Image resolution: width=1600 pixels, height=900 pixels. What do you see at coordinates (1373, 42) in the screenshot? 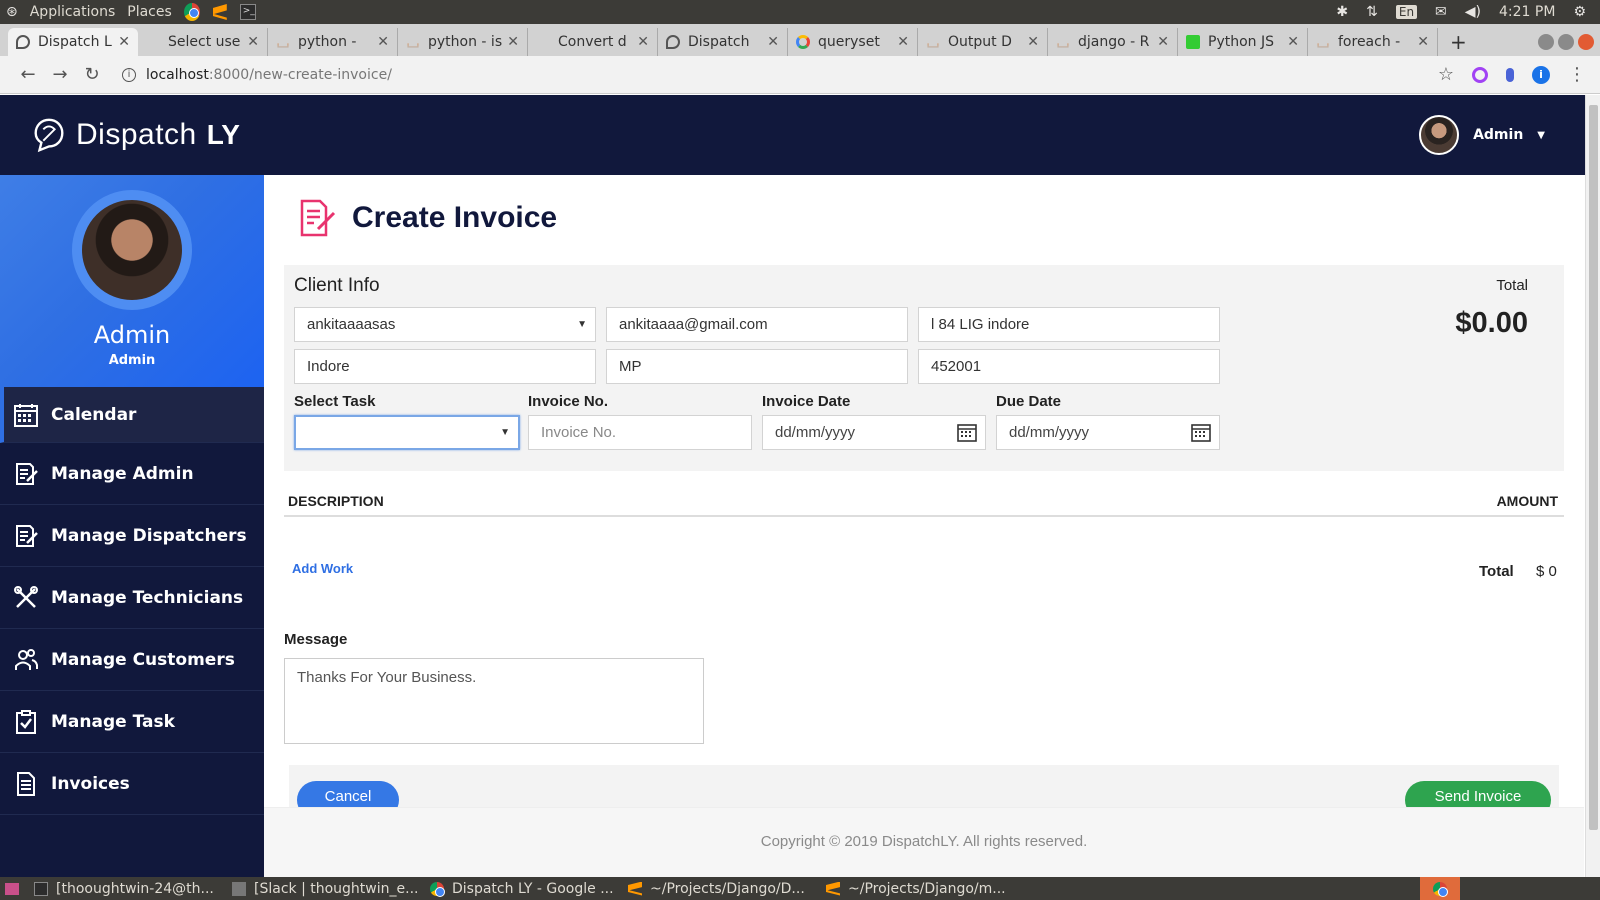
I see `browser-tab: foreach - ✕` at bounding box center [1373, 42].